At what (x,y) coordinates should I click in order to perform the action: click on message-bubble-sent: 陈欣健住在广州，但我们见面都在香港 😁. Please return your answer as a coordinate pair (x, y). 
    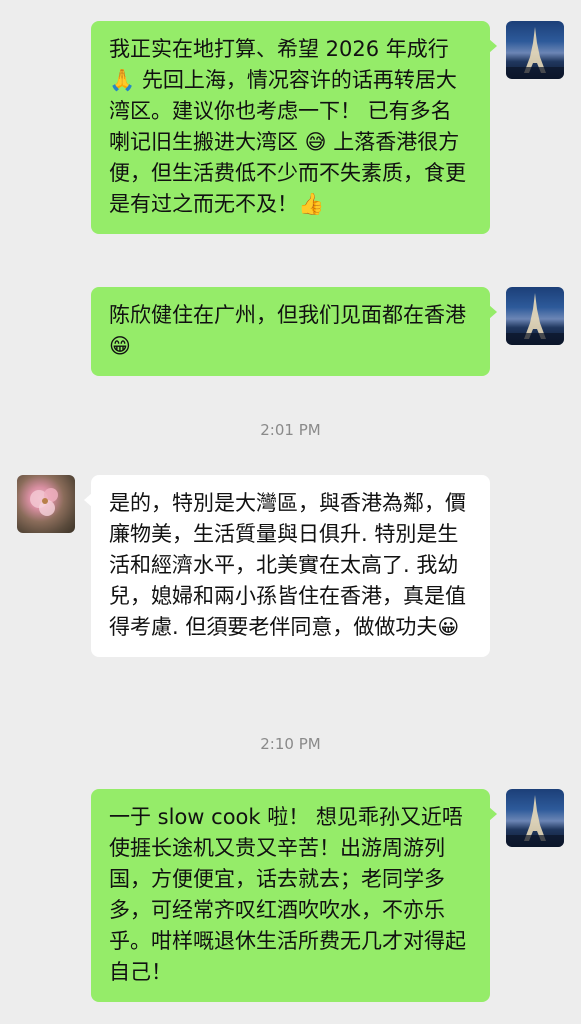
    Looking at the image, I should click on (294, 331).